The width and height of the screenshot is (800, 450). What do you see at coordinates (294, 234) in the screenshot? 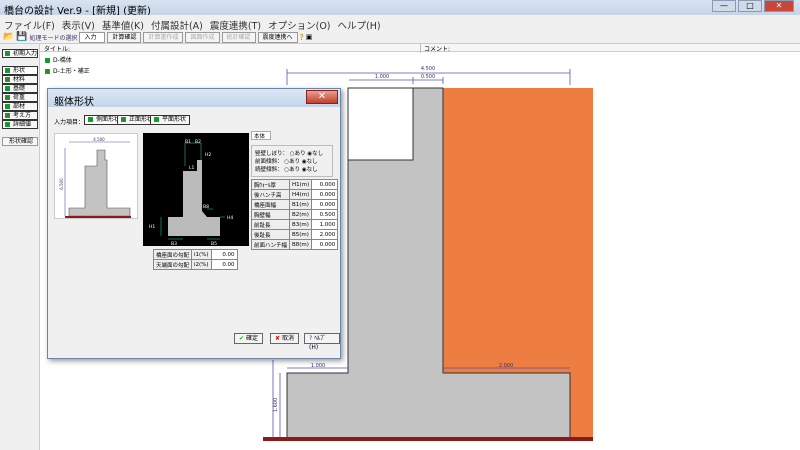
I see `table-row: 後趾長 B5(m) 2.000` at bounding box center [294, 234].